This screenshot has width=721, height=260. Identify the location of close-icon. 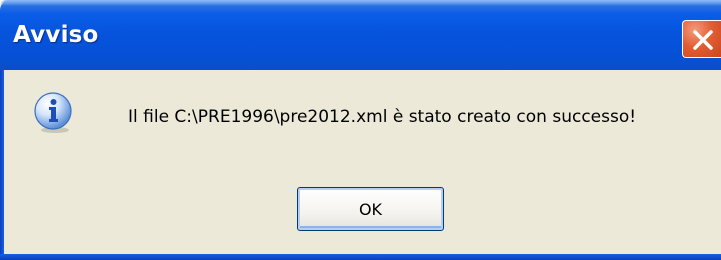
(703, 40).